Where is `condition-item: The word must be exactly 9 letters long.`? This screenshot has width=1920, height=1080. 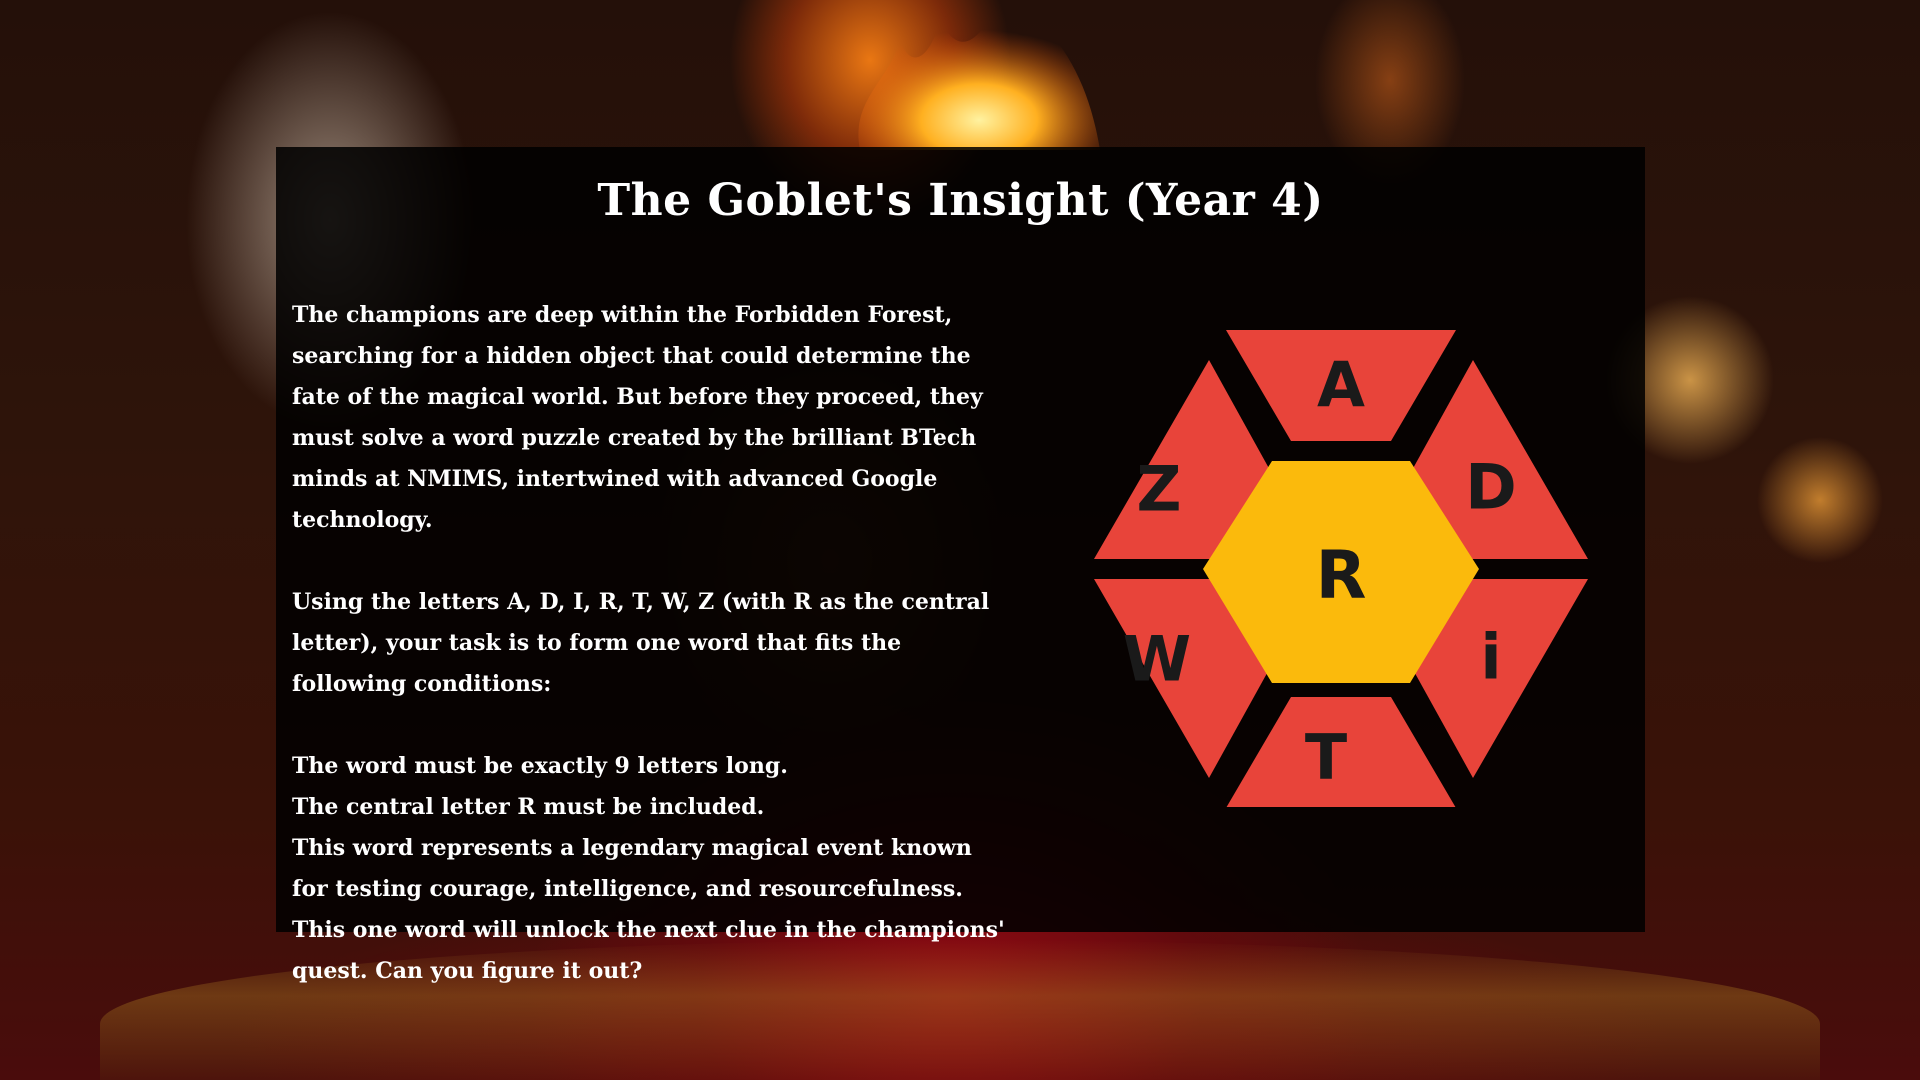
condition-item: The word must be exactly 9 letters long. is located at coordinates (540, 766).